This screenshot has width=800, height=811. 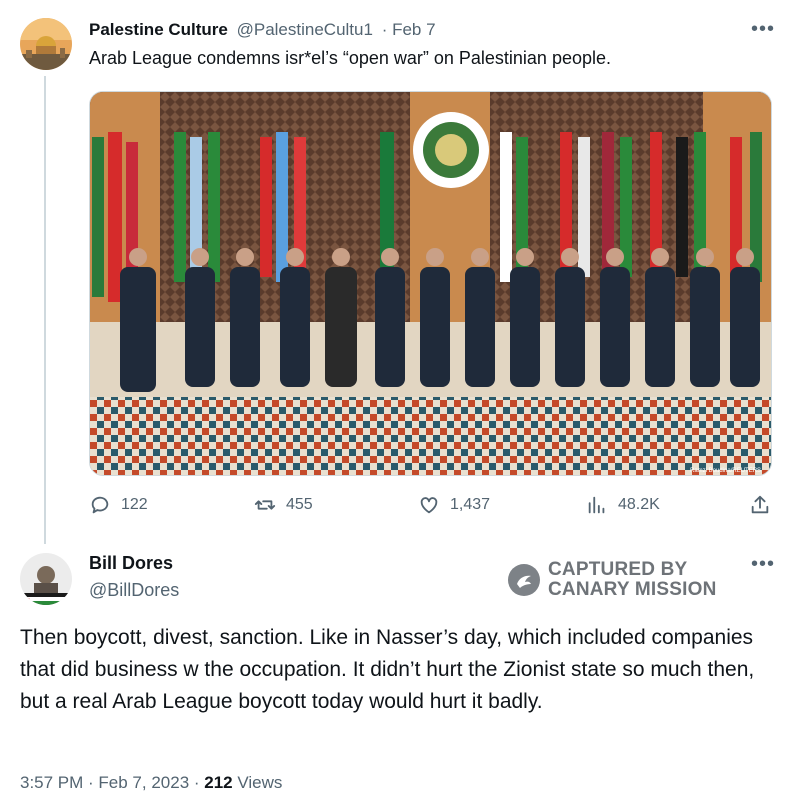 I want to click on like-count: 1,437, so click(x=470, y=504).